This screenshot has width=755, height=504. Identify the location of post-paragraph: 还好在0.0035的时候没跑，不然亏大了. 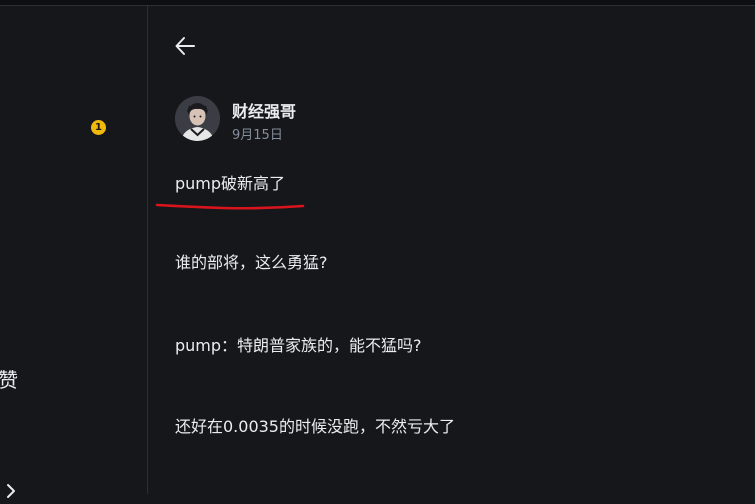
(315, 426).